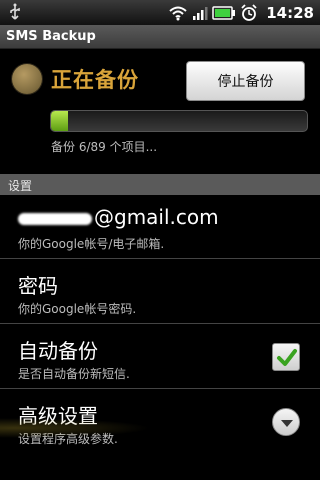 The image size is (320, 480). I want to click on account-preference: @gmail.com 你的Google帐号/电子邮箱., so click(160, 227).